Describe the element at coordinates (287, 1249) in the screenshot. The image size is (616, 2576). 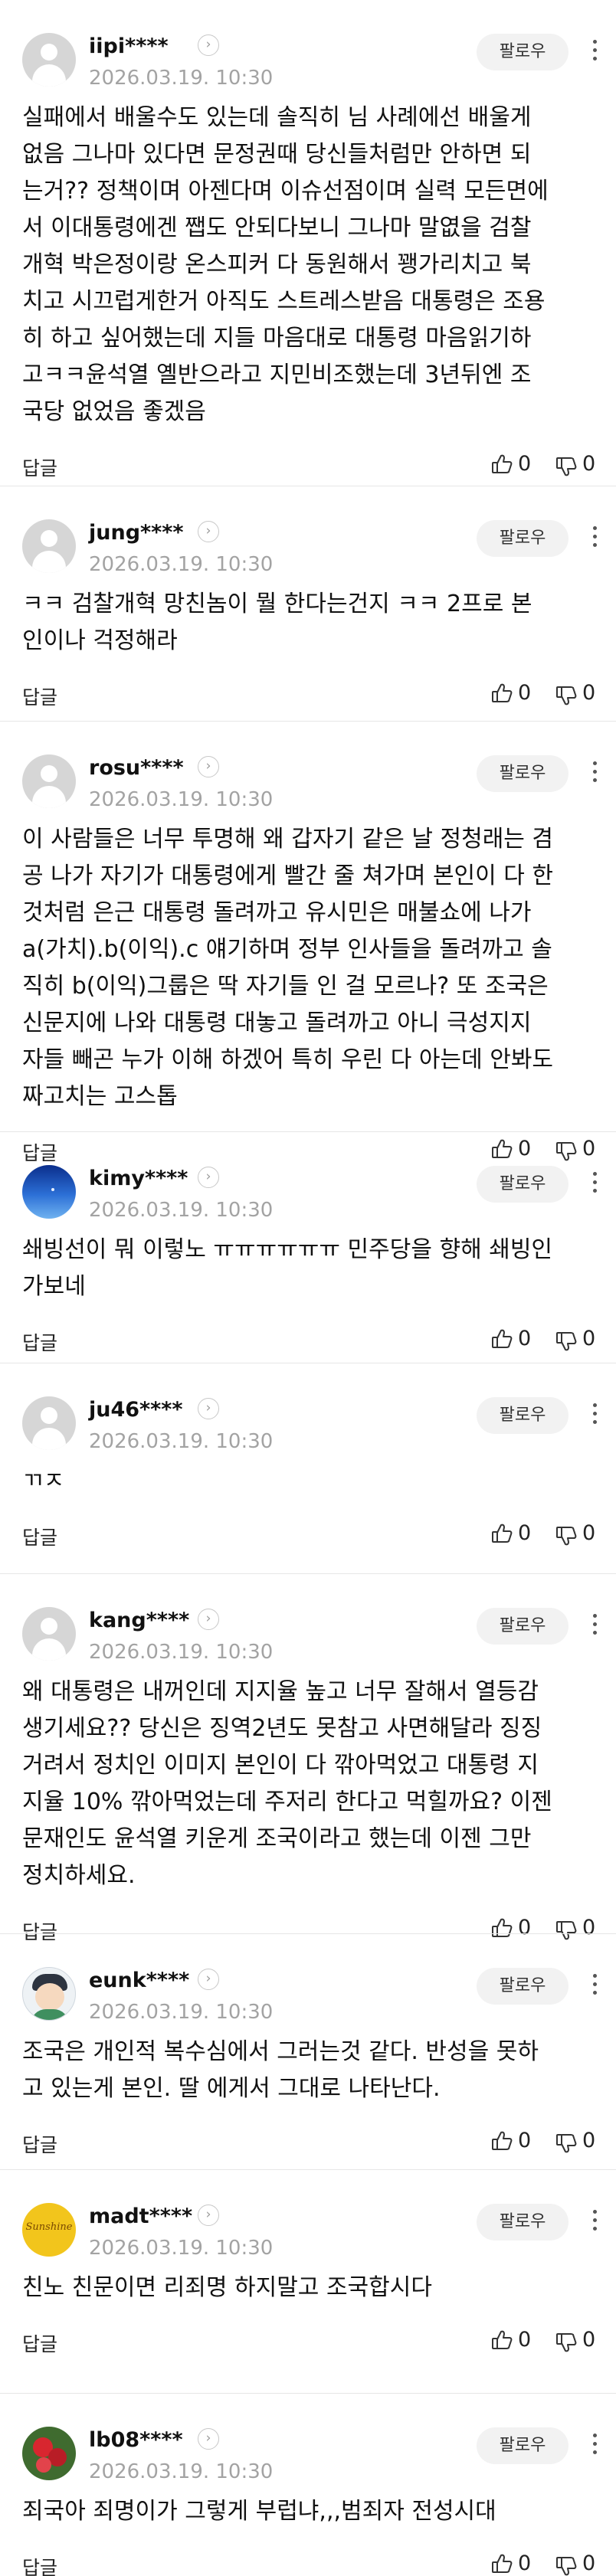
I see `comment-text-line: 쇄빙선이 뭐 이렇노 ㅠㅠㅠㅠㅠㅠ 민주당을 향해 쇄빙인` at that location.